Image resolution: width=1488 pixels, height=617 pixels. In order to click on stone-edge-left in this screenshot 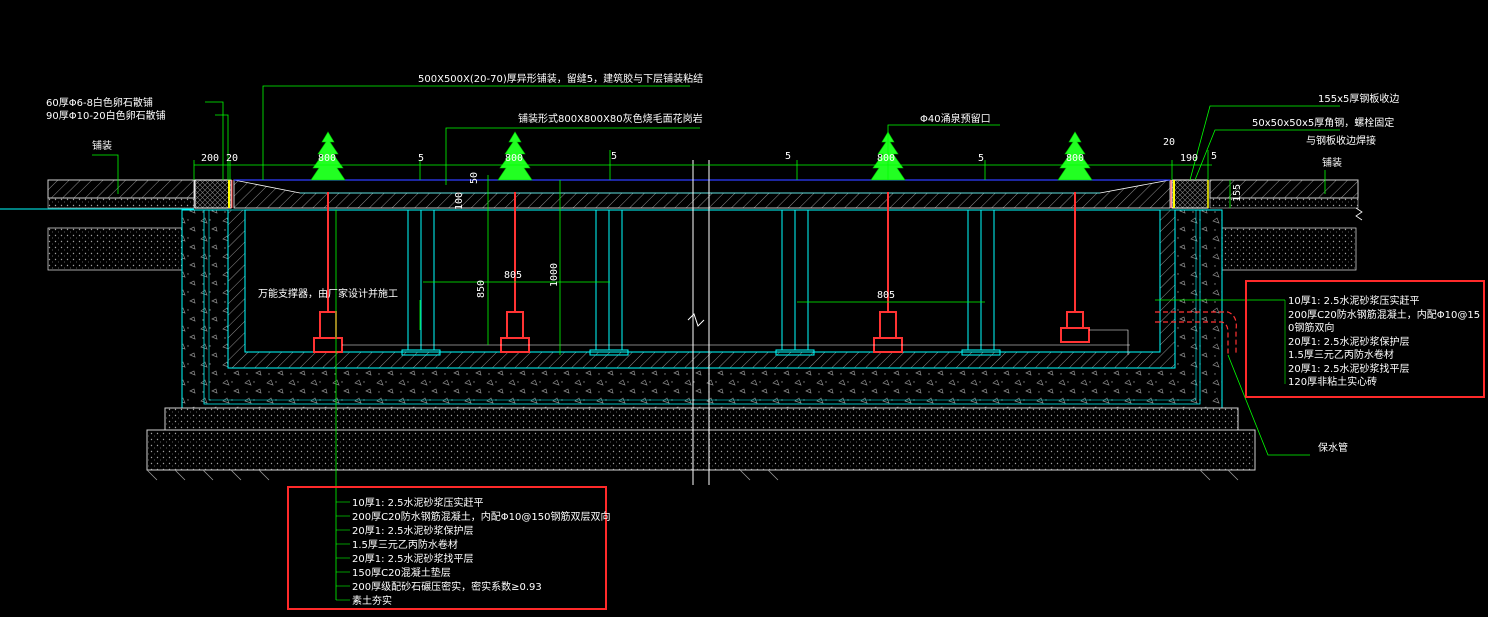, I will do `click(213, 194)`.